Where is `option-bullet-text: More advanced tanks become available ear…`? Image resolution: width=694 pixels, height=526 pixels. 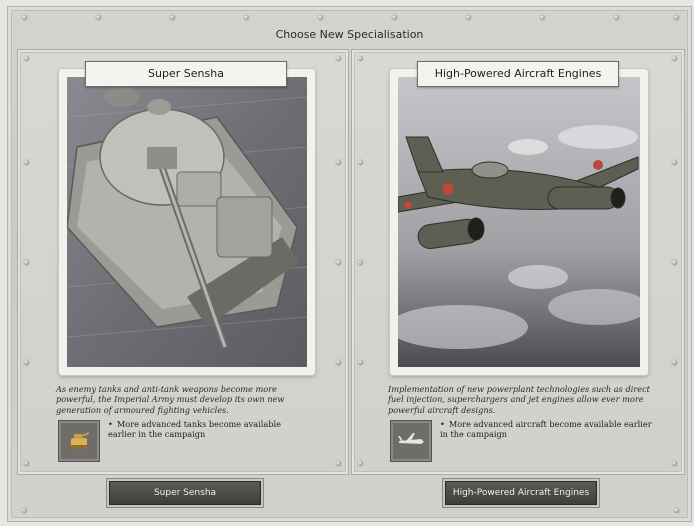
option-bullet-text: More advanced tanks become available ear… is located at coordinates (194, 429).